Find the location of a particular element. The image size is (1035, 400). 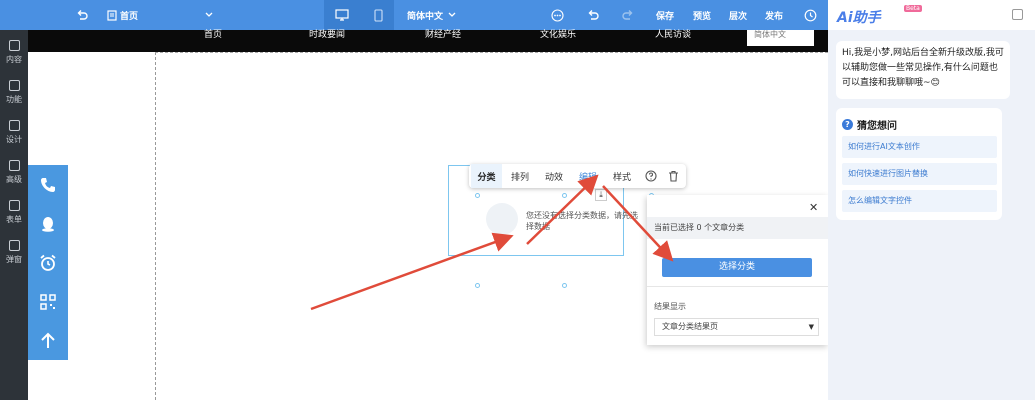

tab-arrange: 排列 is located at coordinates (520, 176).